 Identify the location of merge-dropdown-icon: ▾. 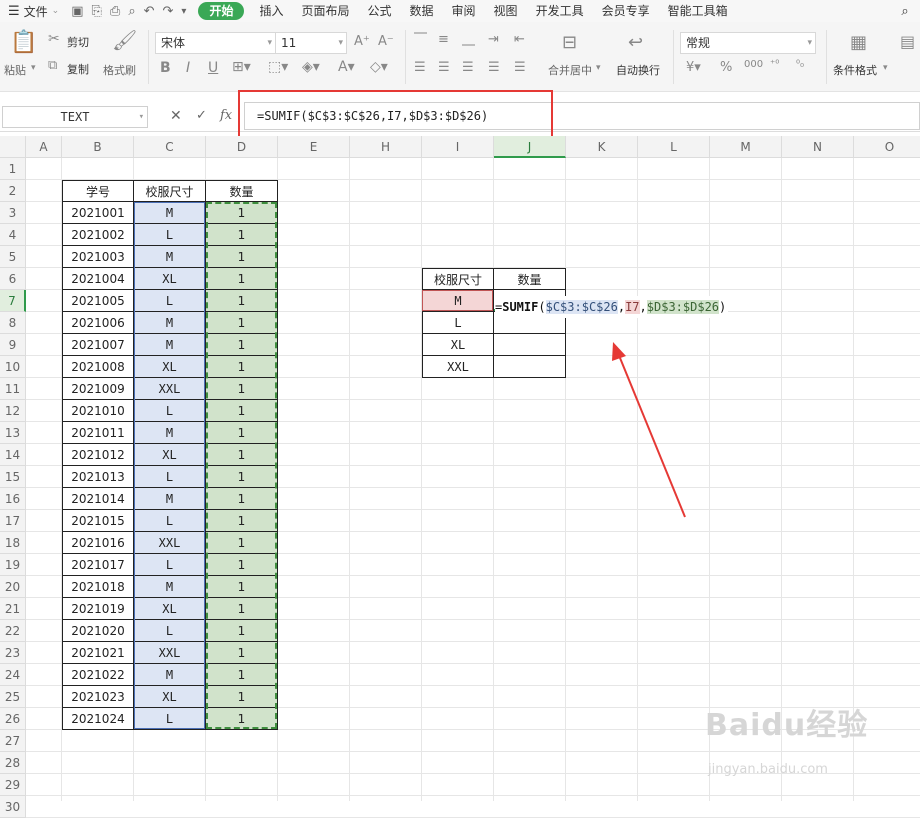
(598, 68).